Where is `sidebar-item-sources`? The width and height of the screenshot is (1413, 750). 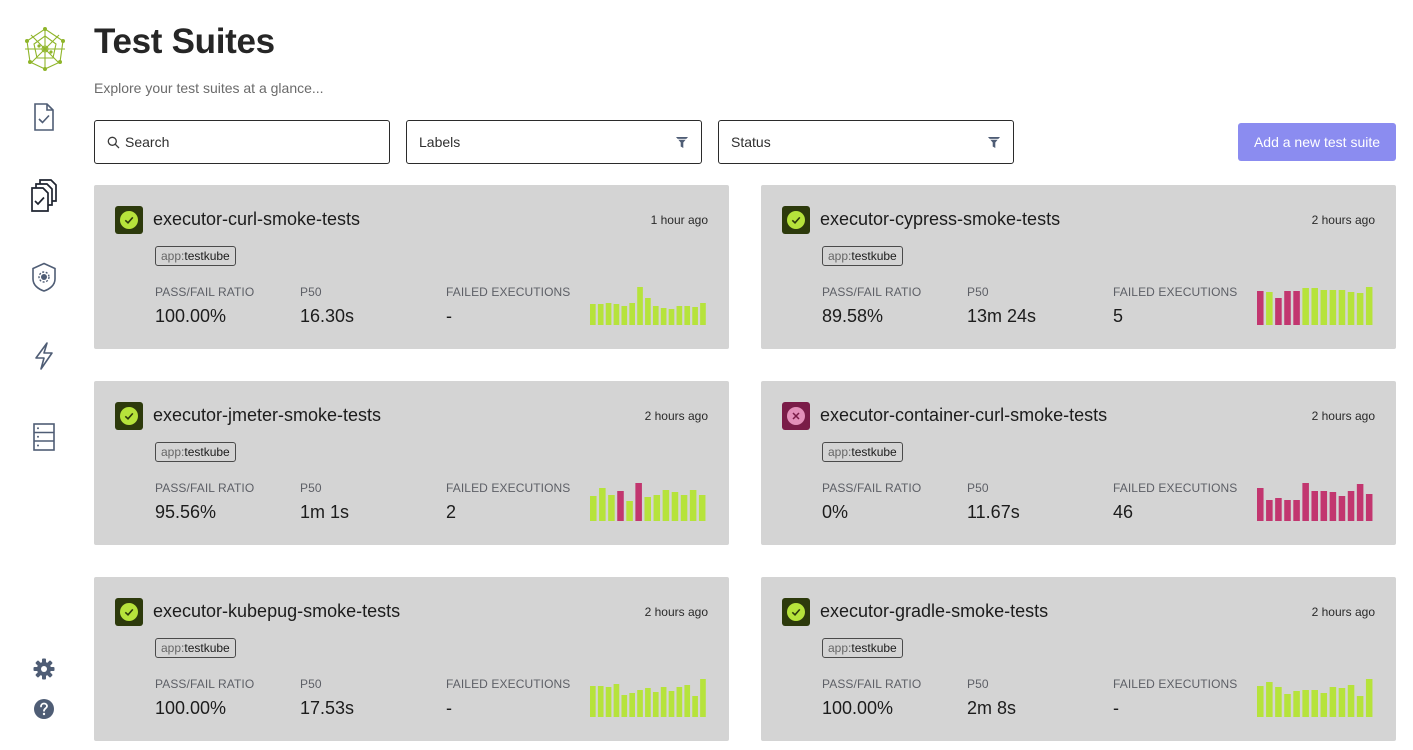
sidebar-item-sources is located at coordinates (44, 437).